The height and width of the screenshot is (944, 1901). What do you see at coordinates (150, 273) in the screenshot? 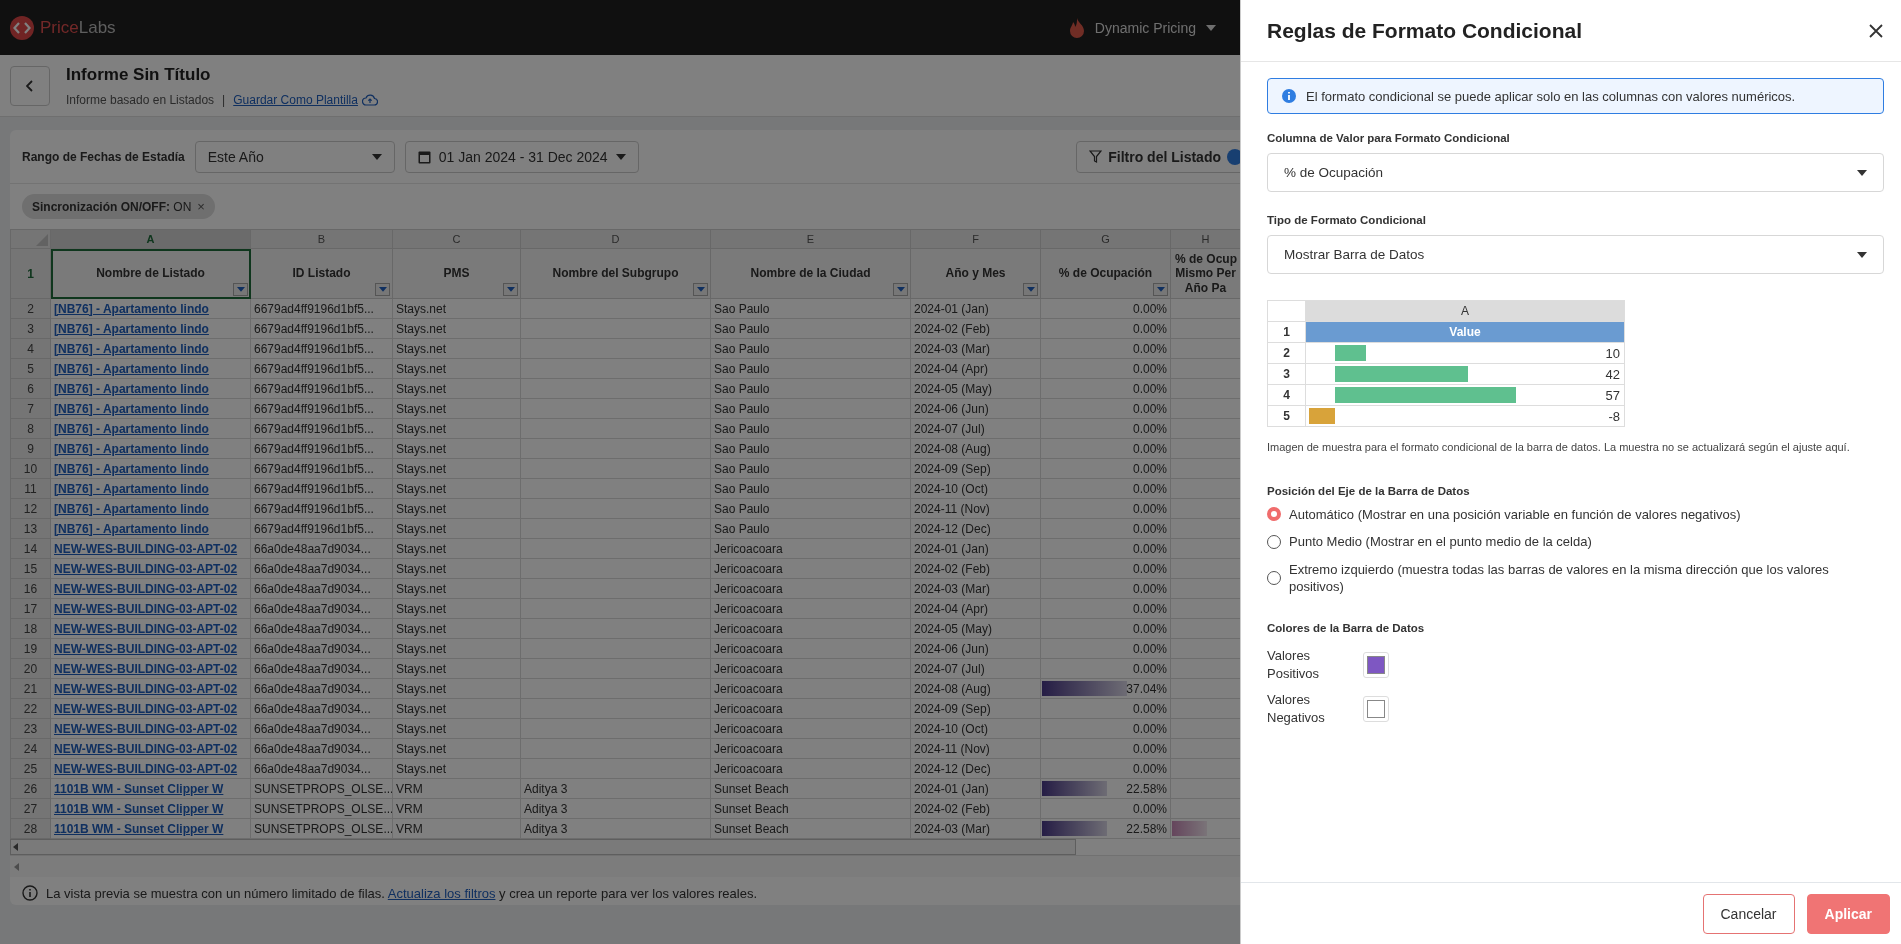
I see `column-header: Nombre de Listado` at bounding box center [150, 273].